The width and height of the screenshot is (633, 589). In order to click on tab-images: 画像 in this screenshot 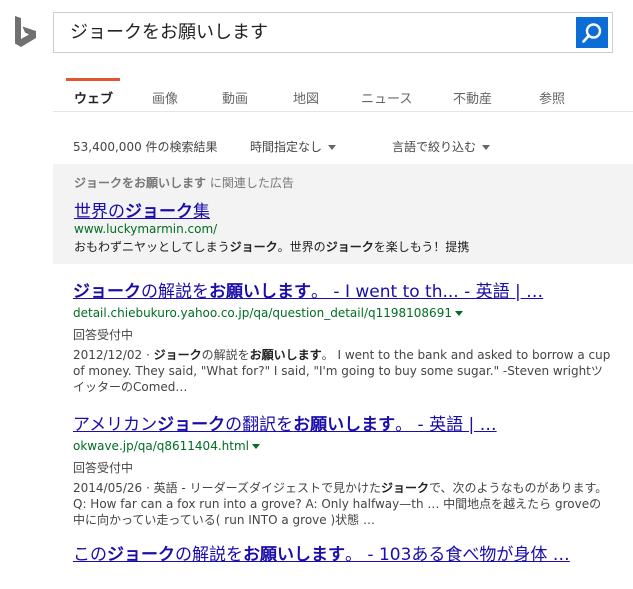, I will do `click(165, 97)`.